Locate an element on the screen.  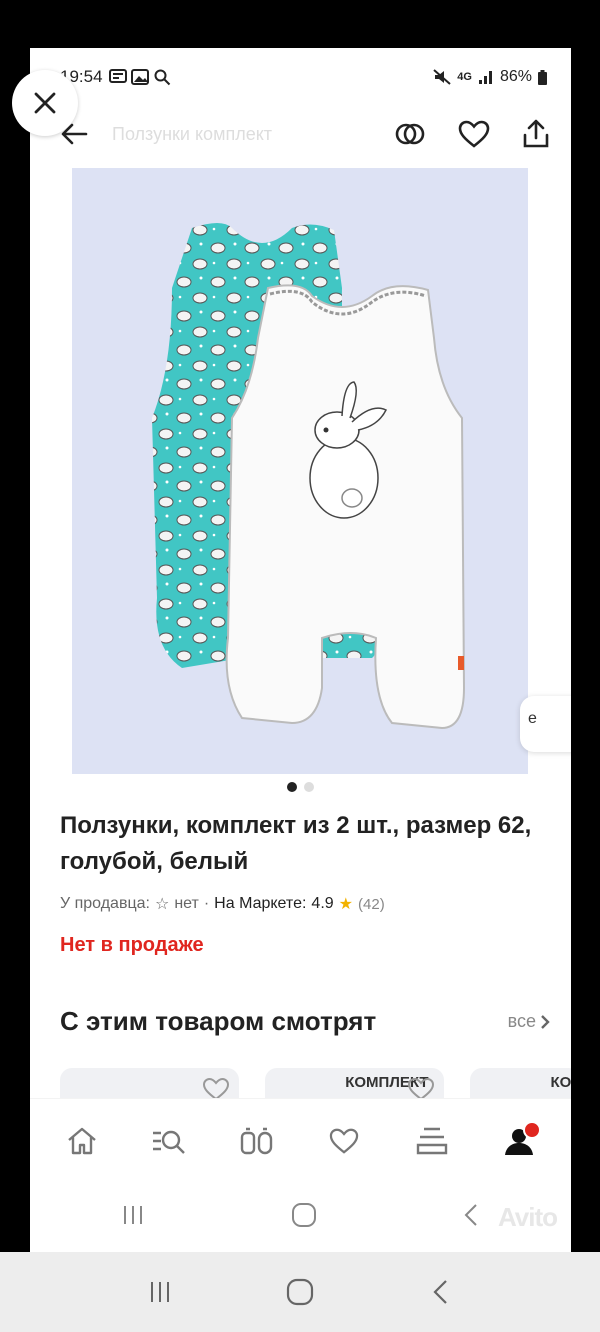
network-type: 4G is located at coordinates (464, 77).